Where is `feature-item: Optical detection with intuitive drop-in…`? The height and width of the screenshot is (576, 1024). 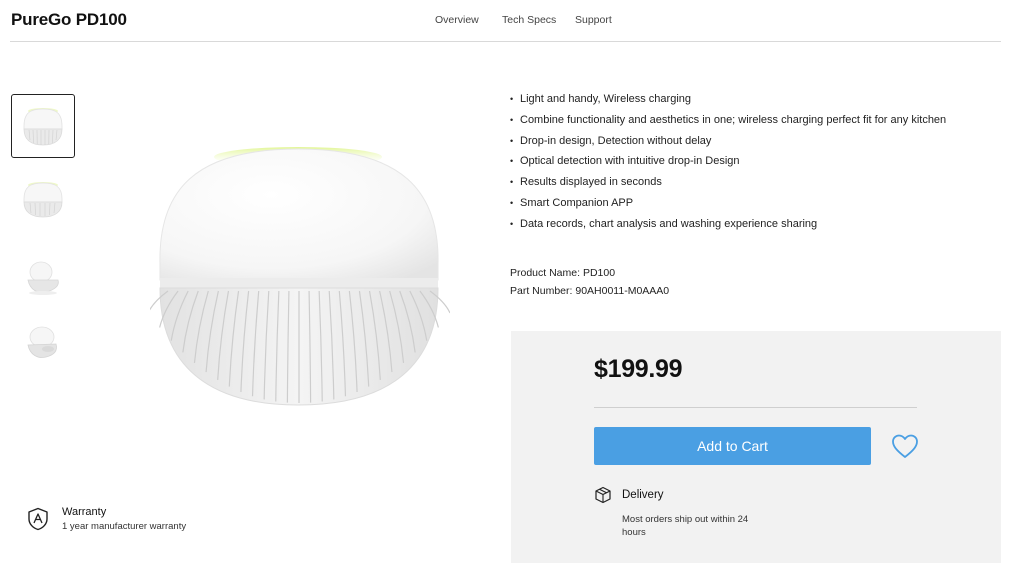 feature-item: Optical detection with intuitive drop-in… is located at coordinates (728, 161).